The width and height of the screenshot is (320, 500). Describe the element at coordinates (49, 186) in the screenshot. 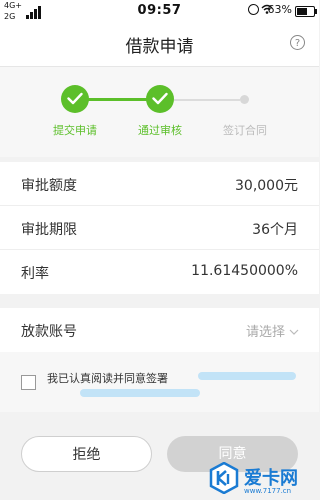

I see `amount-label: 审批额度` at that location.